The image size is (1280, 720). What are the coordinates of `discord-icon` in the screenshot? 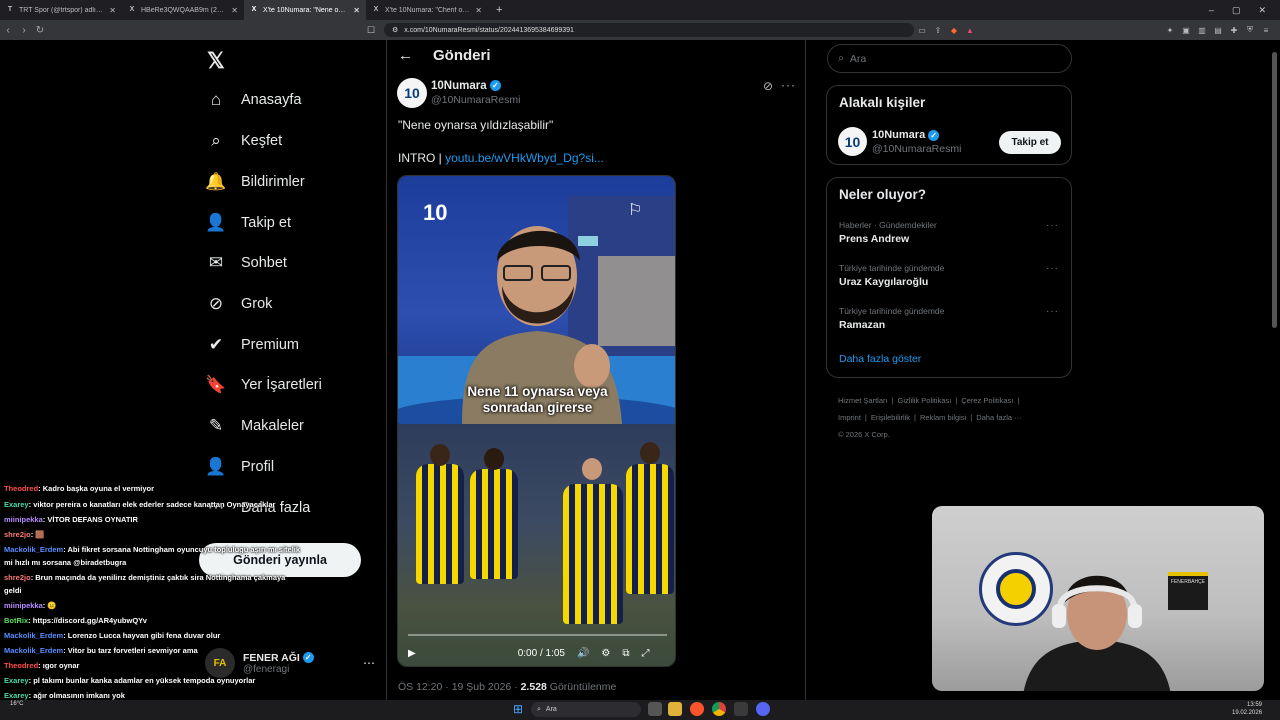 It's located at (763, 709).